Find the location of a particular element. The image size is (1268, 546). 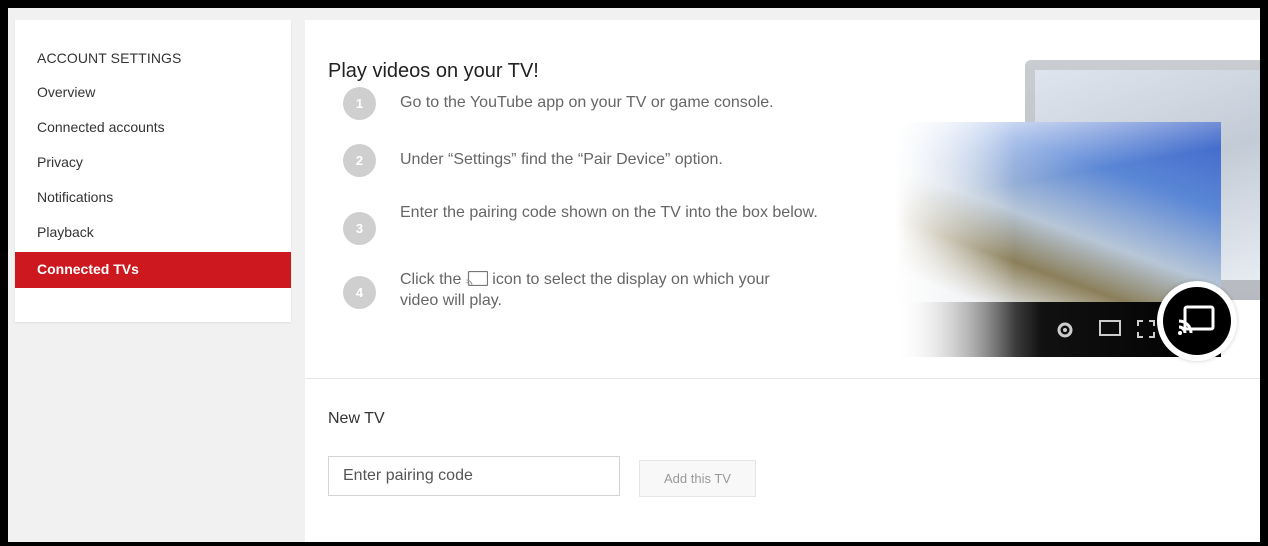

pairing-code-input is located at coordinates (474, 476).